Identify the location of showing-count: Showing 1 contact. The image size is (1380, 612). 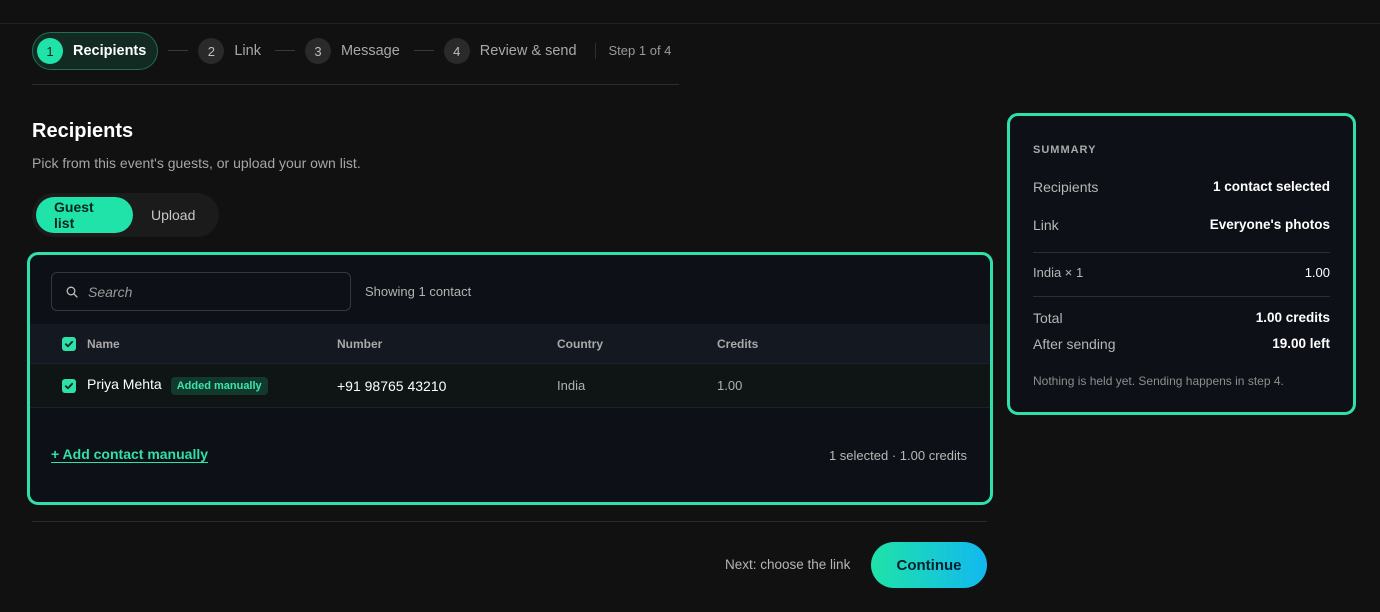
(418, 291).